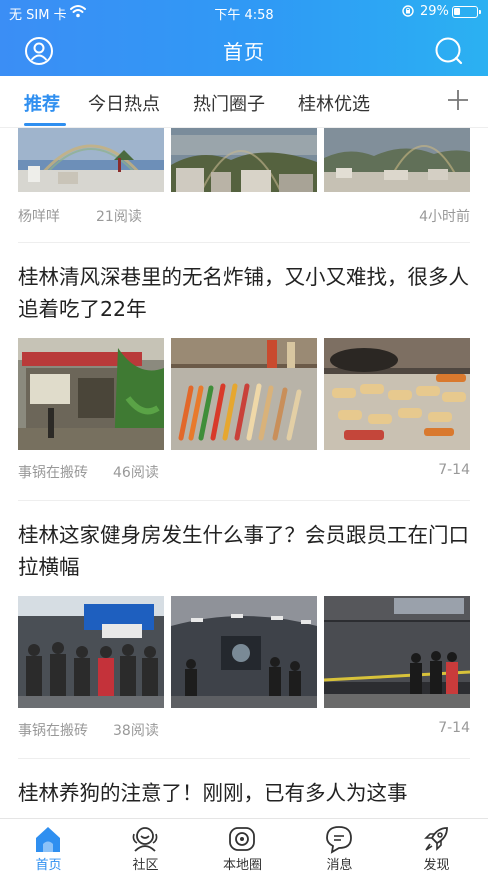 This screenshot has height=874, width=488. Describe the element at coordinates (42, 103) in the screenshot. I see `tab-recommend: 推荐` at that location.